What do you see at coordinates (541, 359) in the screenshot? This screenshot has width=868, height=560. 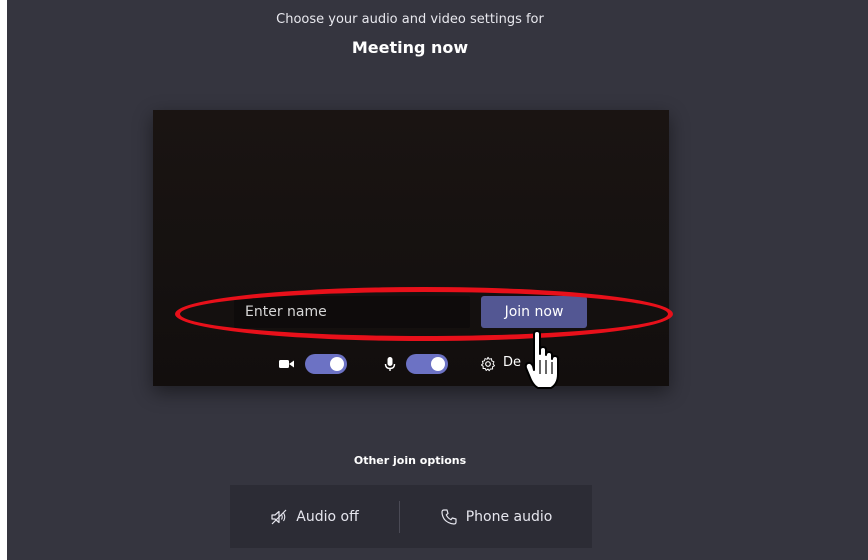 I see `hand-cursor-icon` at bounding box center [541, 359].